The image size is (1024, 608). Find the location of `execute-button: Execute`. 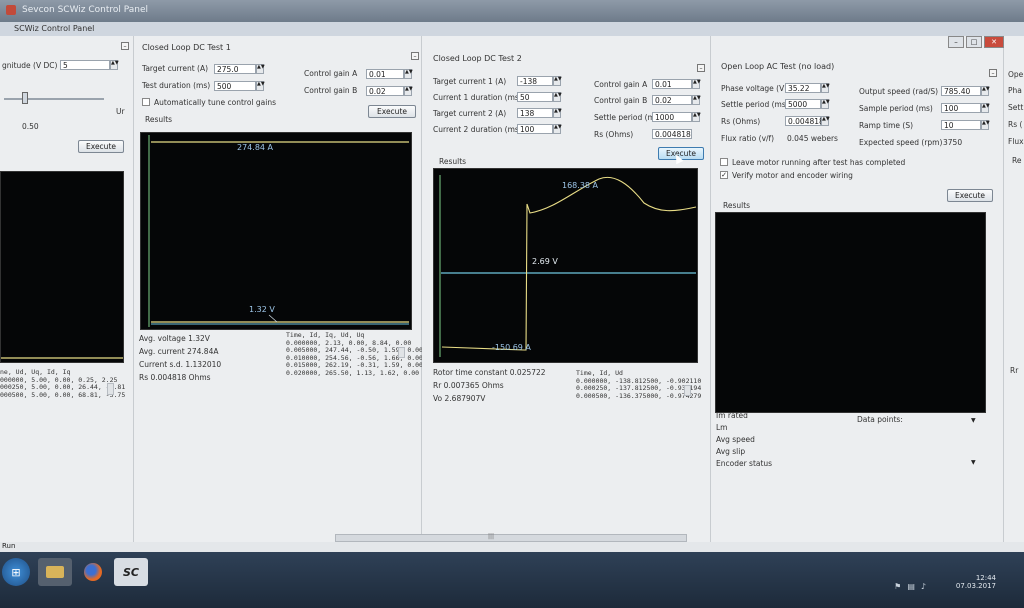

execute-button: Execute is located at coordinates (101, 146).